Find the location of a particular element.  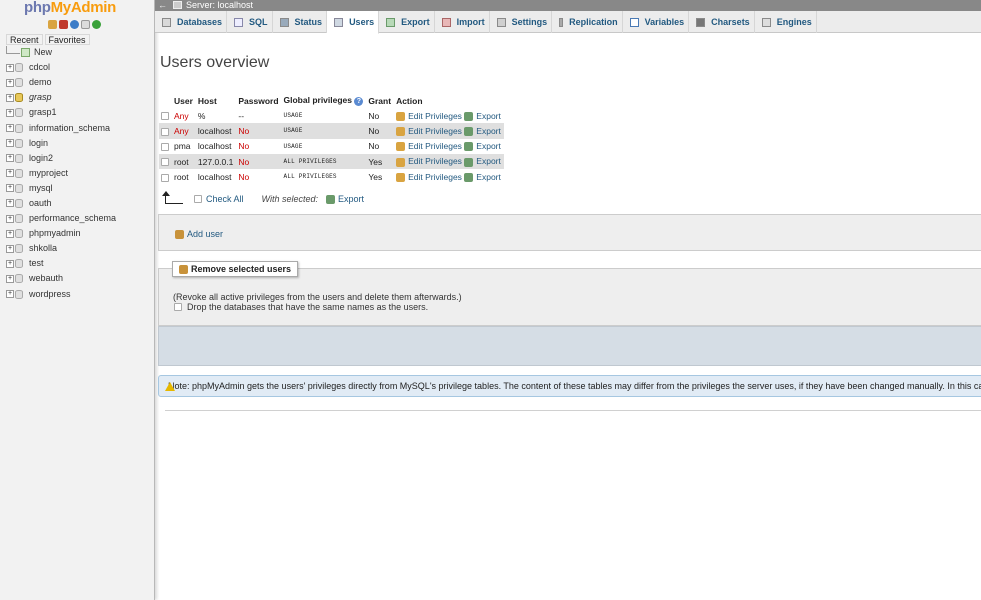

column-user: User is located at coordinates (184, 100).